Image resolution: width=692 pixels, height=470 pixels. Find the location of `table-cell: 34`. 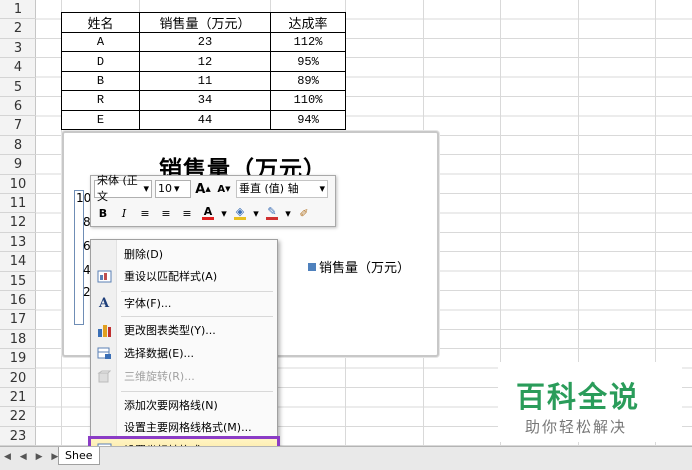

table-cell: 34 is located at coordinates (205, 100).